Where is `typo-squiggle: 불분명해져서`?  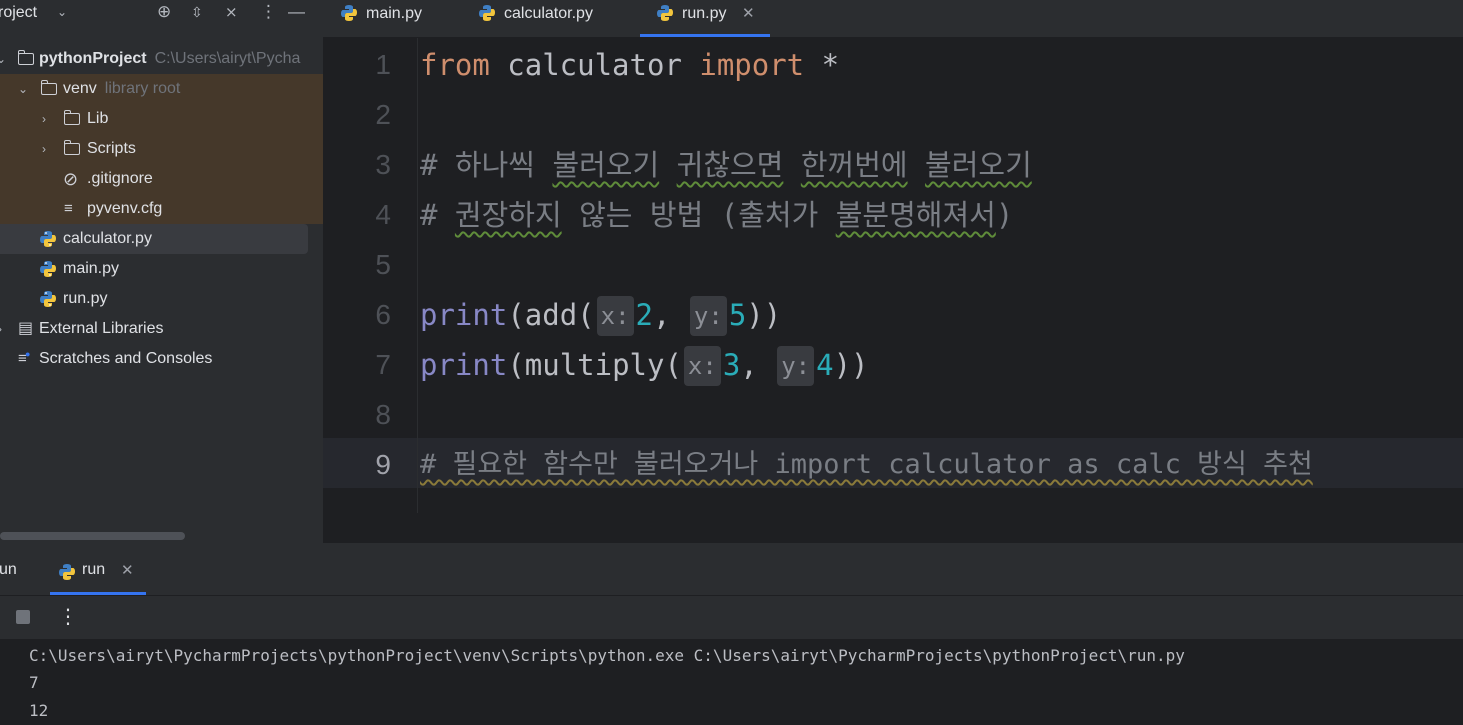
typo-squiggle: 불분명해져서 is located at coordinates (915, 215).